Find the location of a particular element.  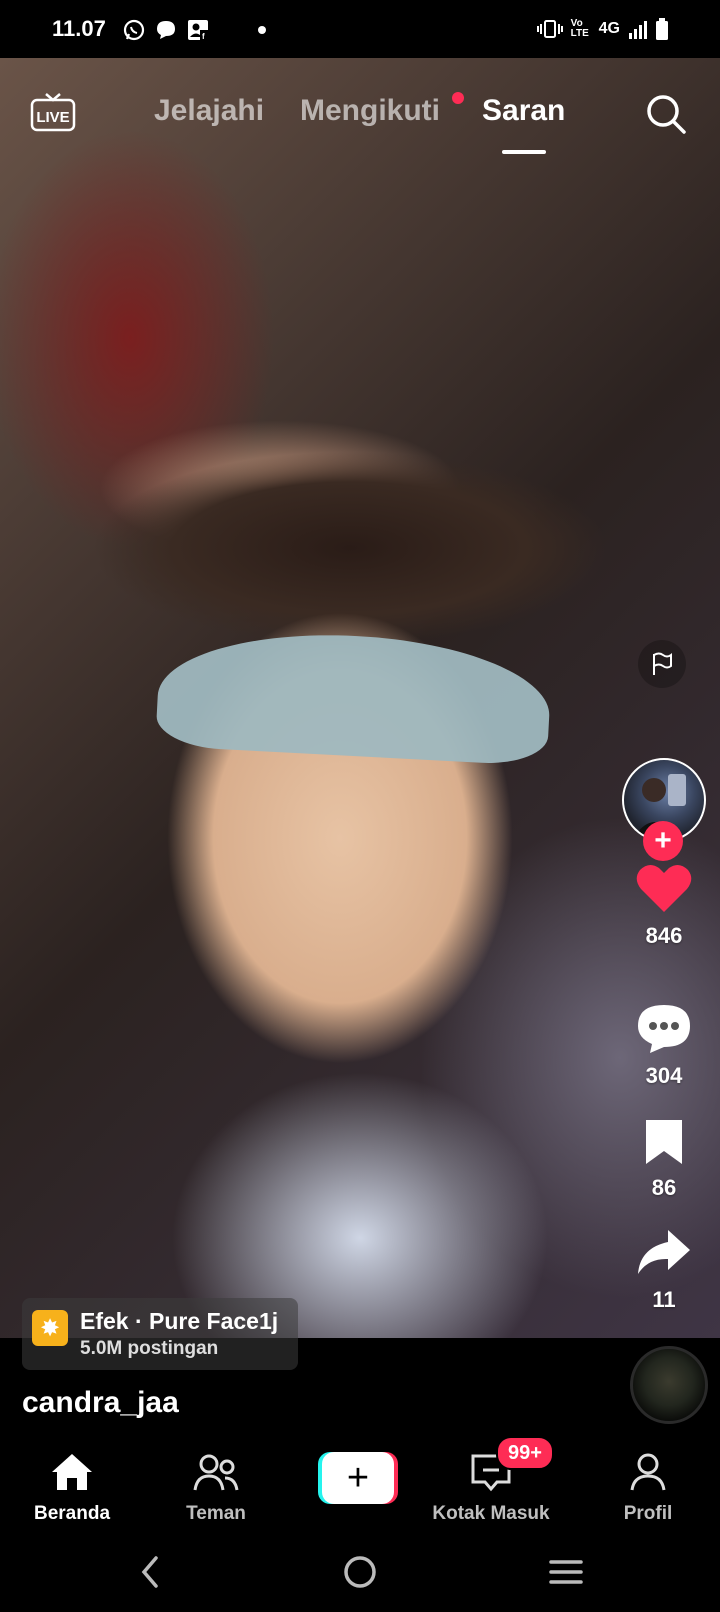

status-time: 11.07 is located at coordinates (79, 28).